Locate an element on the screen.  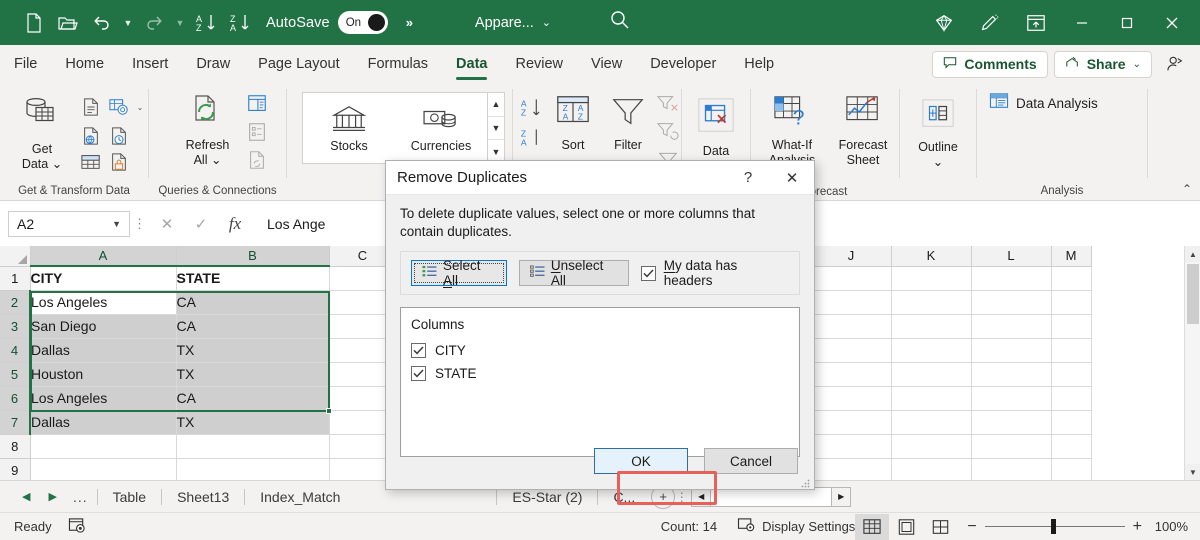
cell-a5: Houston is located at coordinates (103, 374).